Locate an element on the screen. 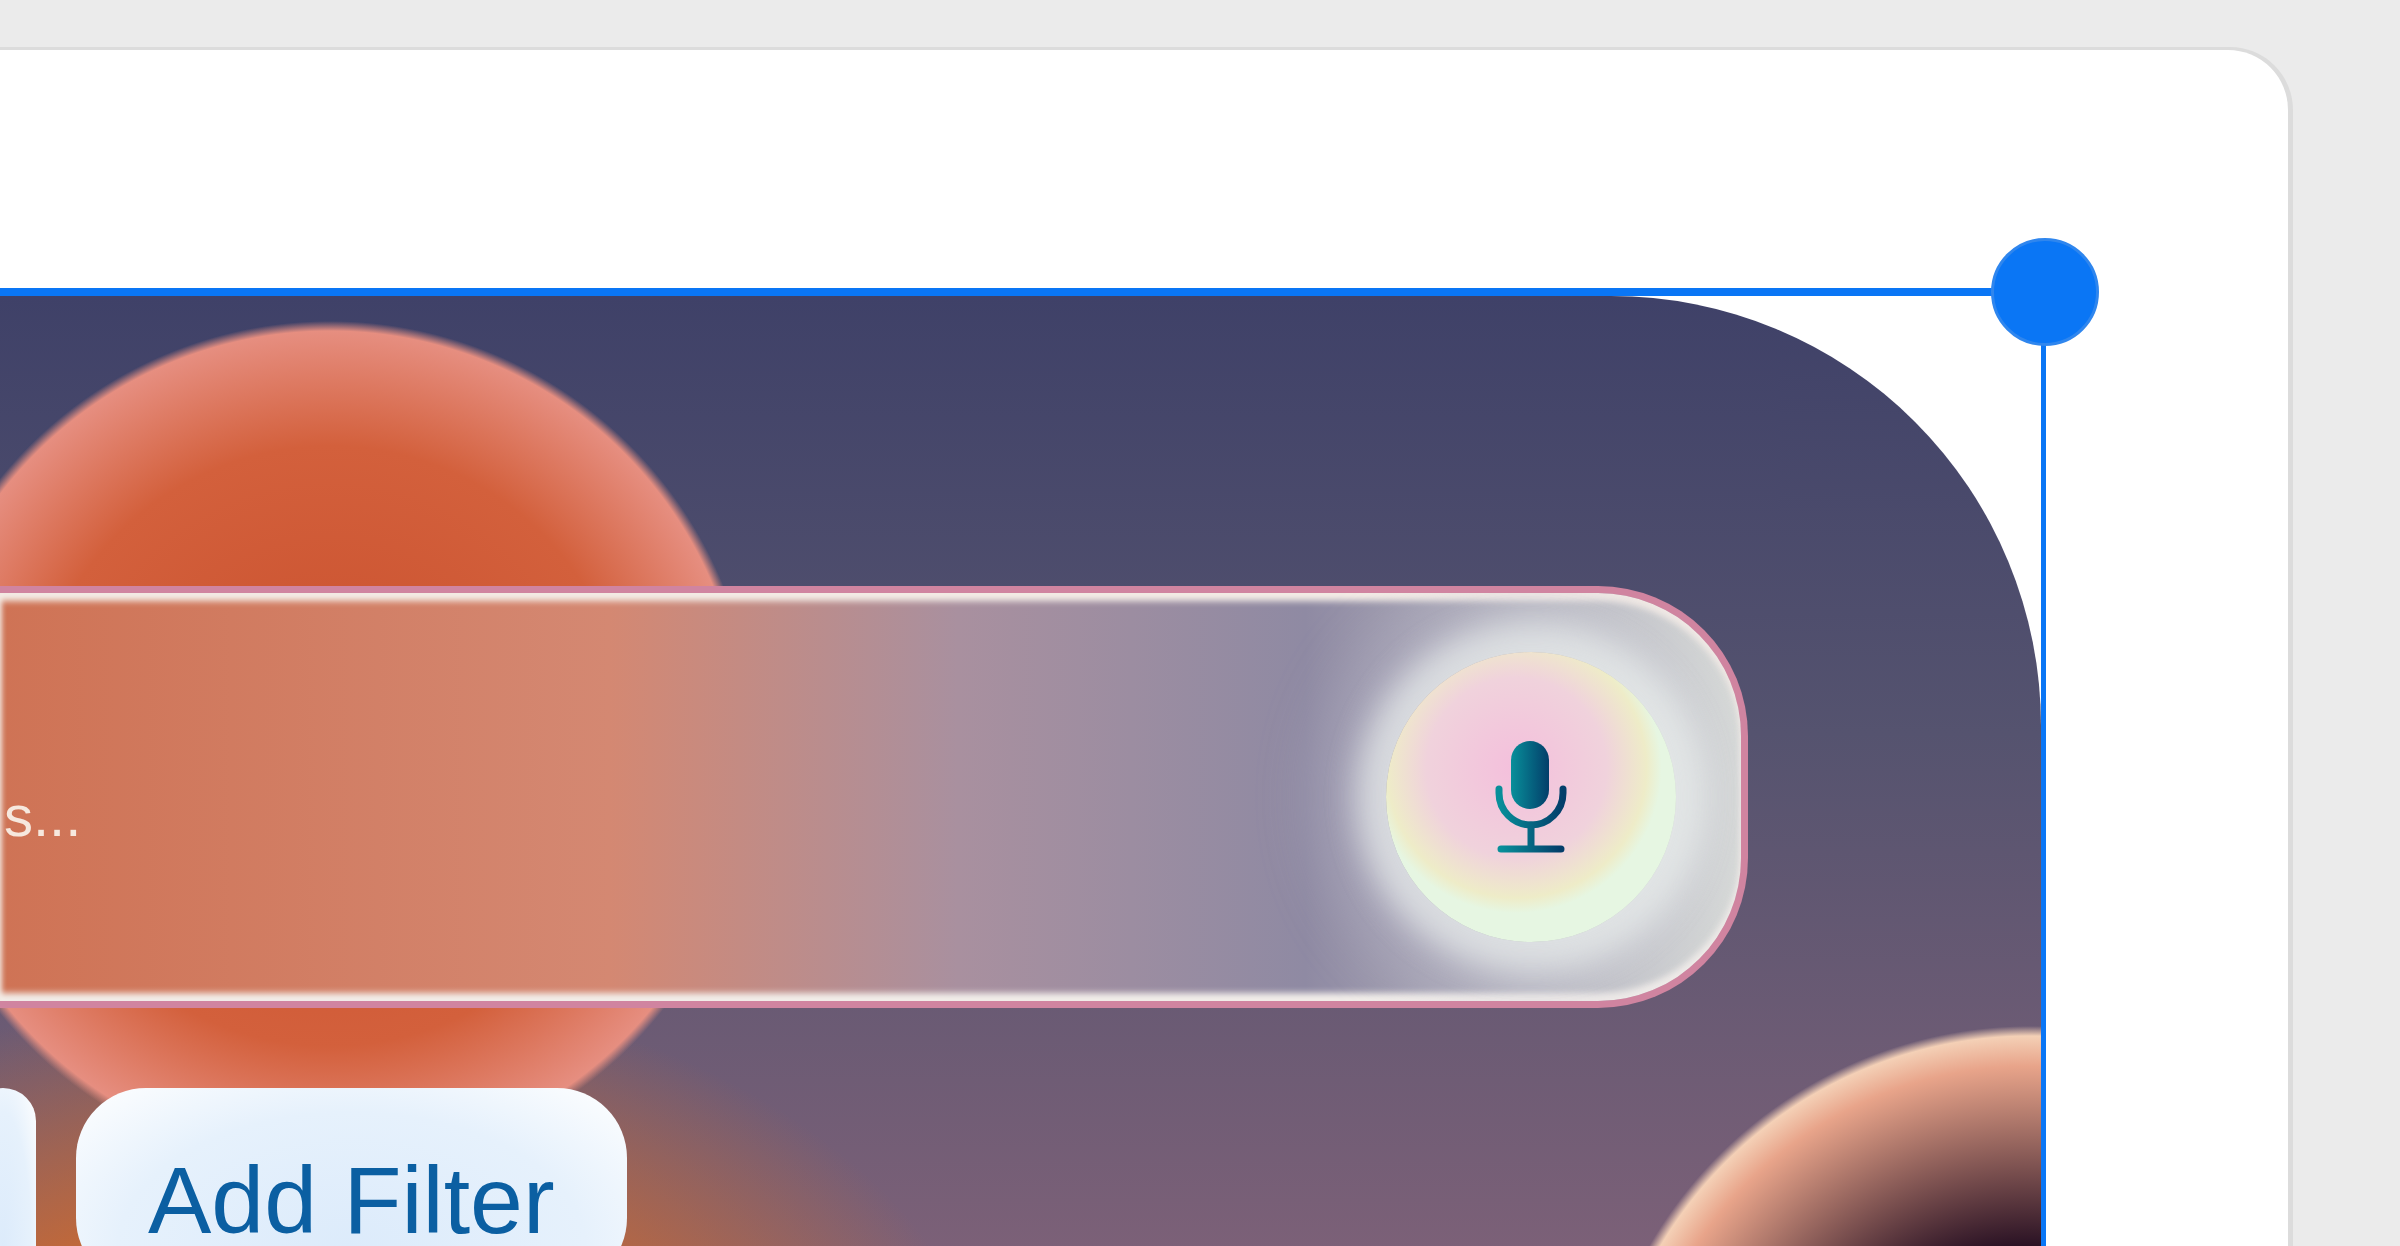 The width and height of the screenshot is (2400, 1246). microphone-icon is located at coordinates (1531, 797).